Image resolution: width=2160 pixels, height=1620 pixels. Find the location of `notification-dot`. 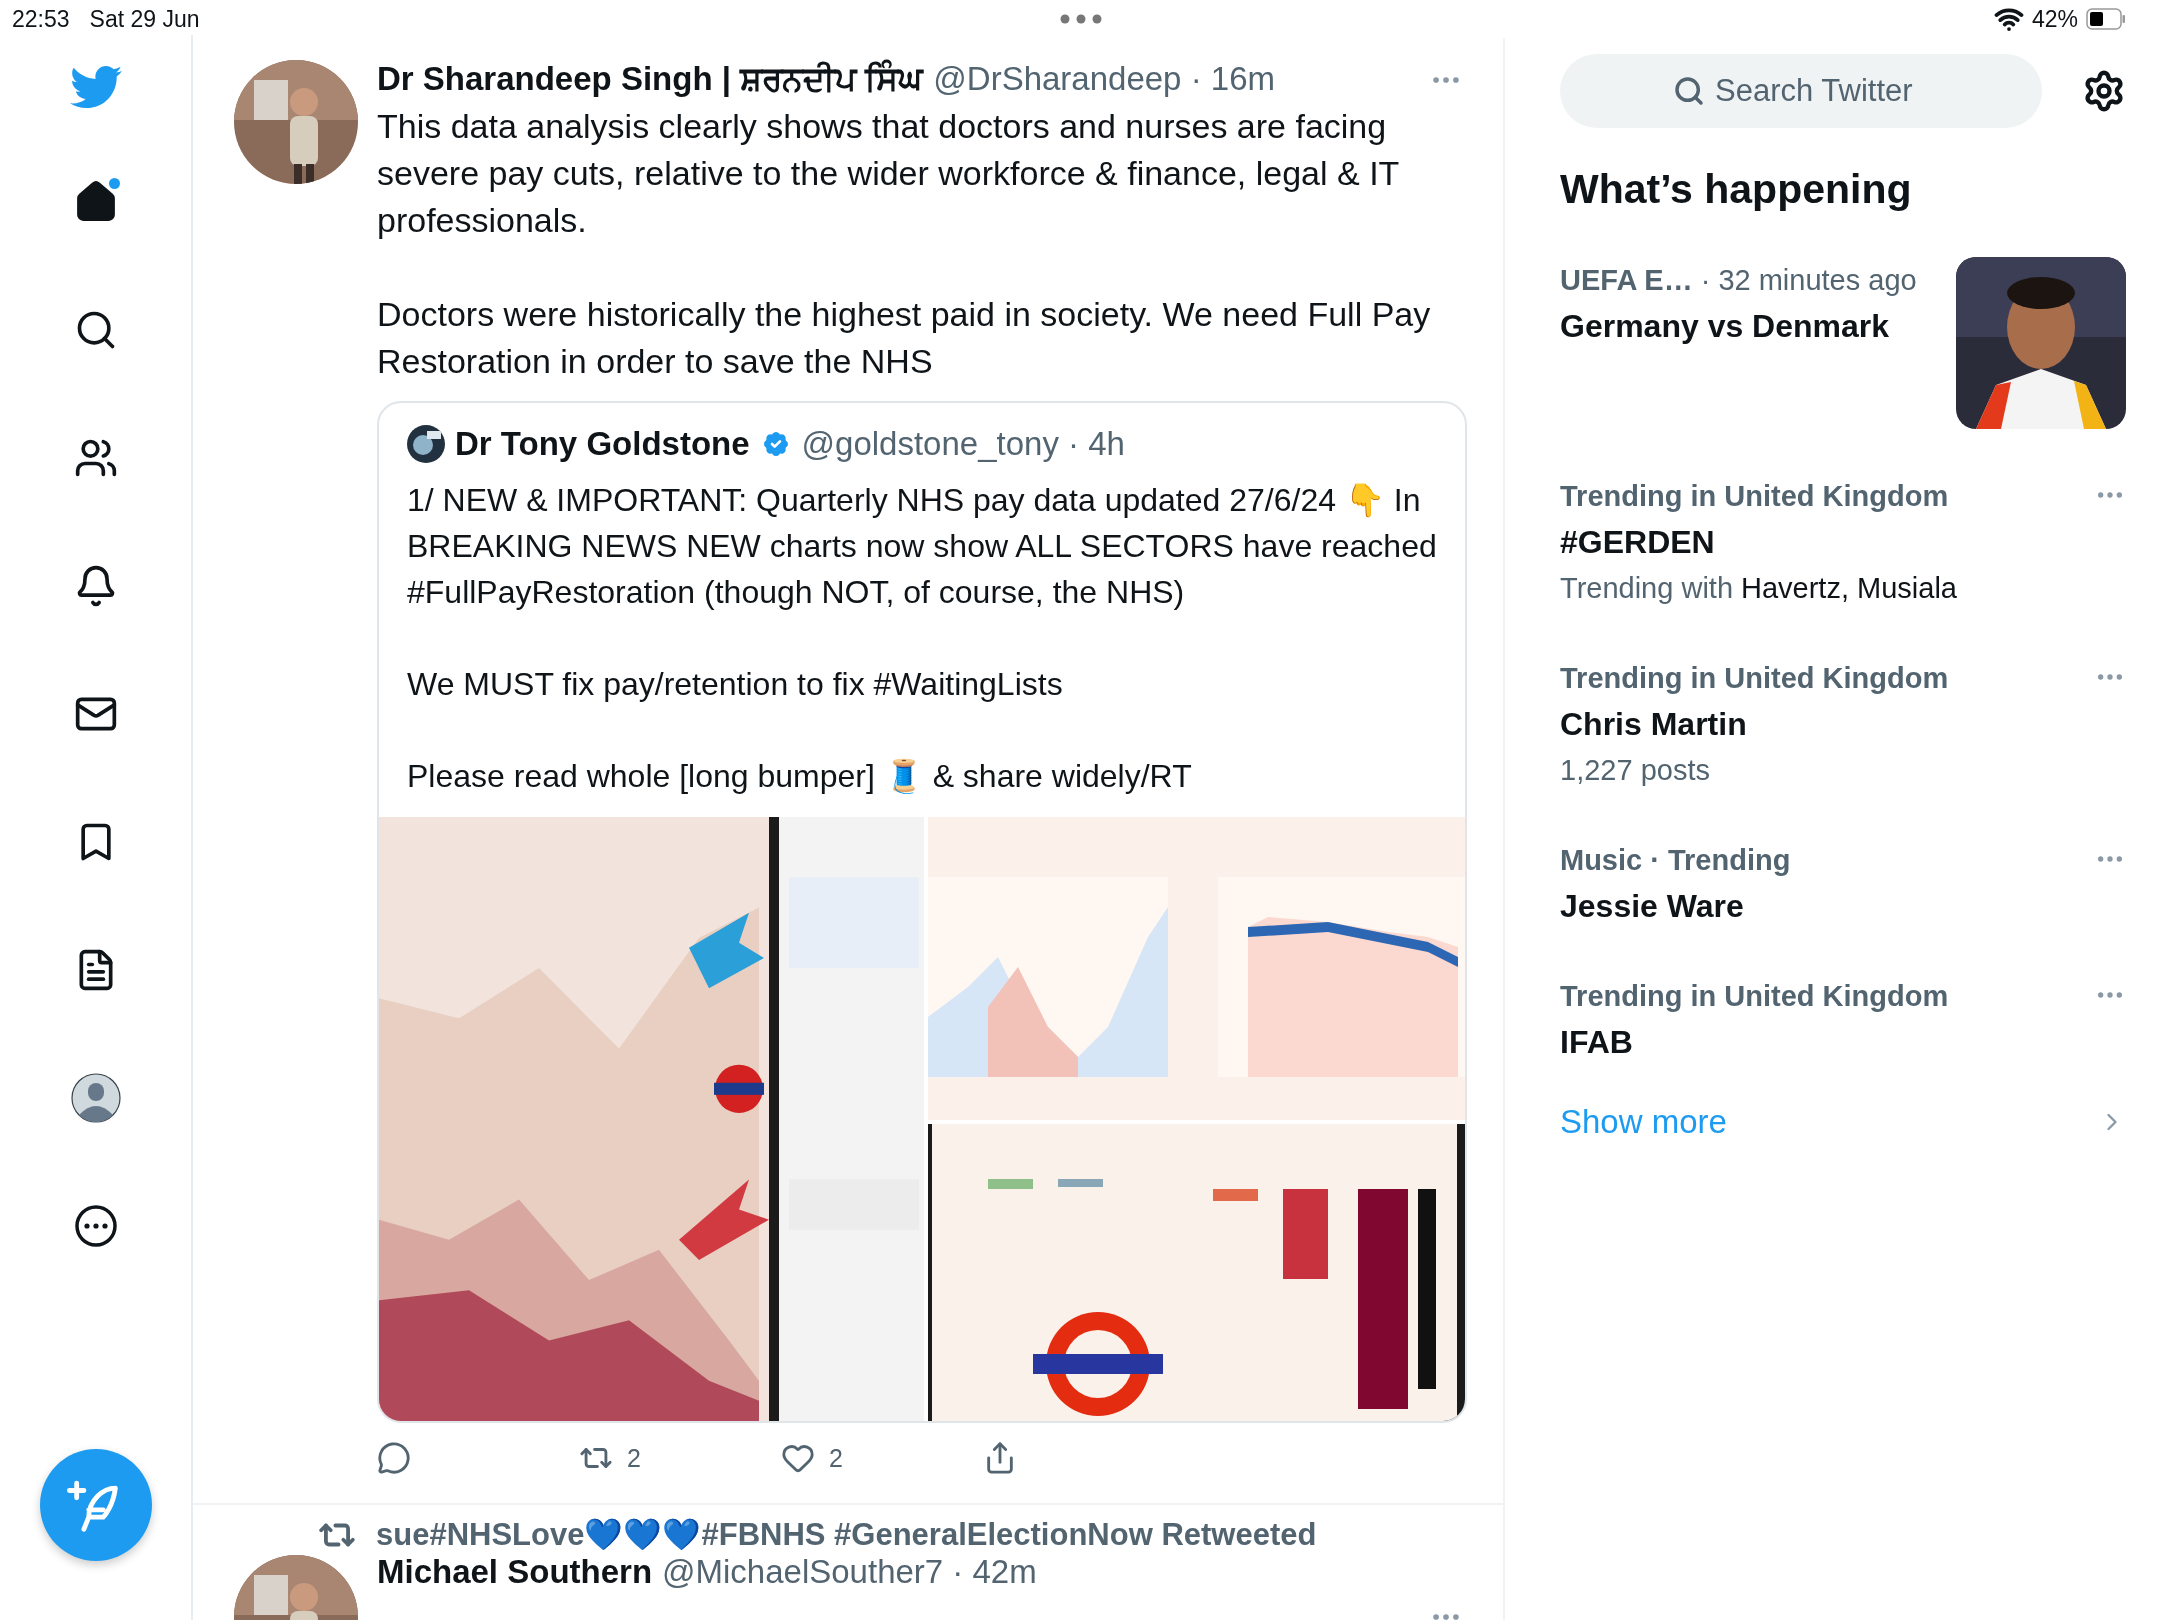

notification-dot is located at coordinates (114, 183).